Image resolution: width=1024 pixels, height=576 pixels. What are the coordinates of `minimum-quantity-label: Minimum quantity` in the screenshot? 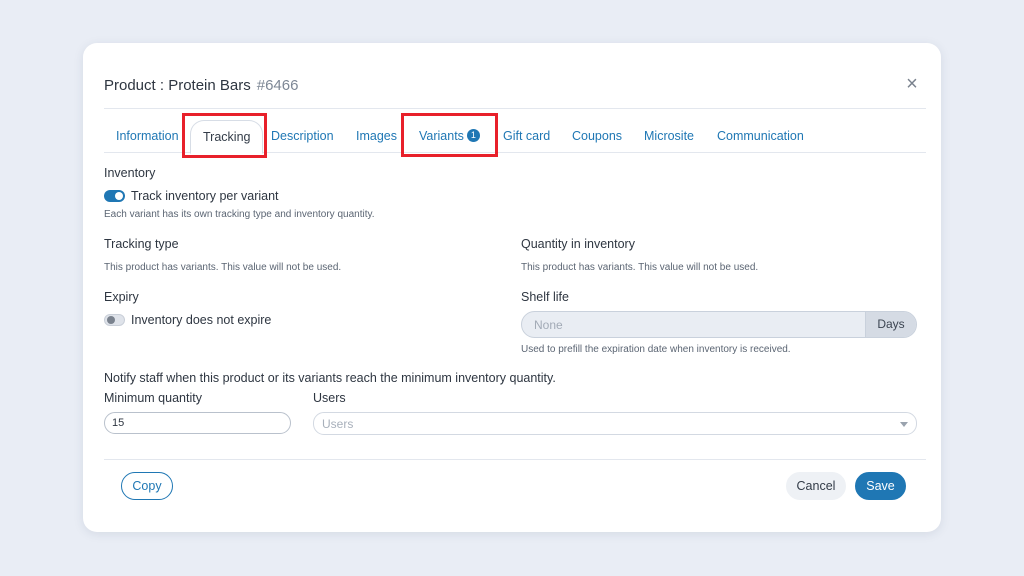 It's located at (153, 398).